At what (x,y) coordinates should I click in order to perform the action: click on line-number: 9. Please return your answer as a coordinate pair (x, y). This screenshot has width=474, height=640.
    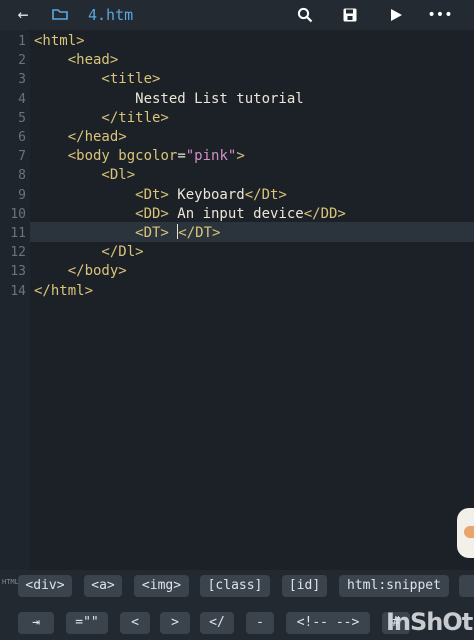
    Looking at the image, I should click on (22, 195).